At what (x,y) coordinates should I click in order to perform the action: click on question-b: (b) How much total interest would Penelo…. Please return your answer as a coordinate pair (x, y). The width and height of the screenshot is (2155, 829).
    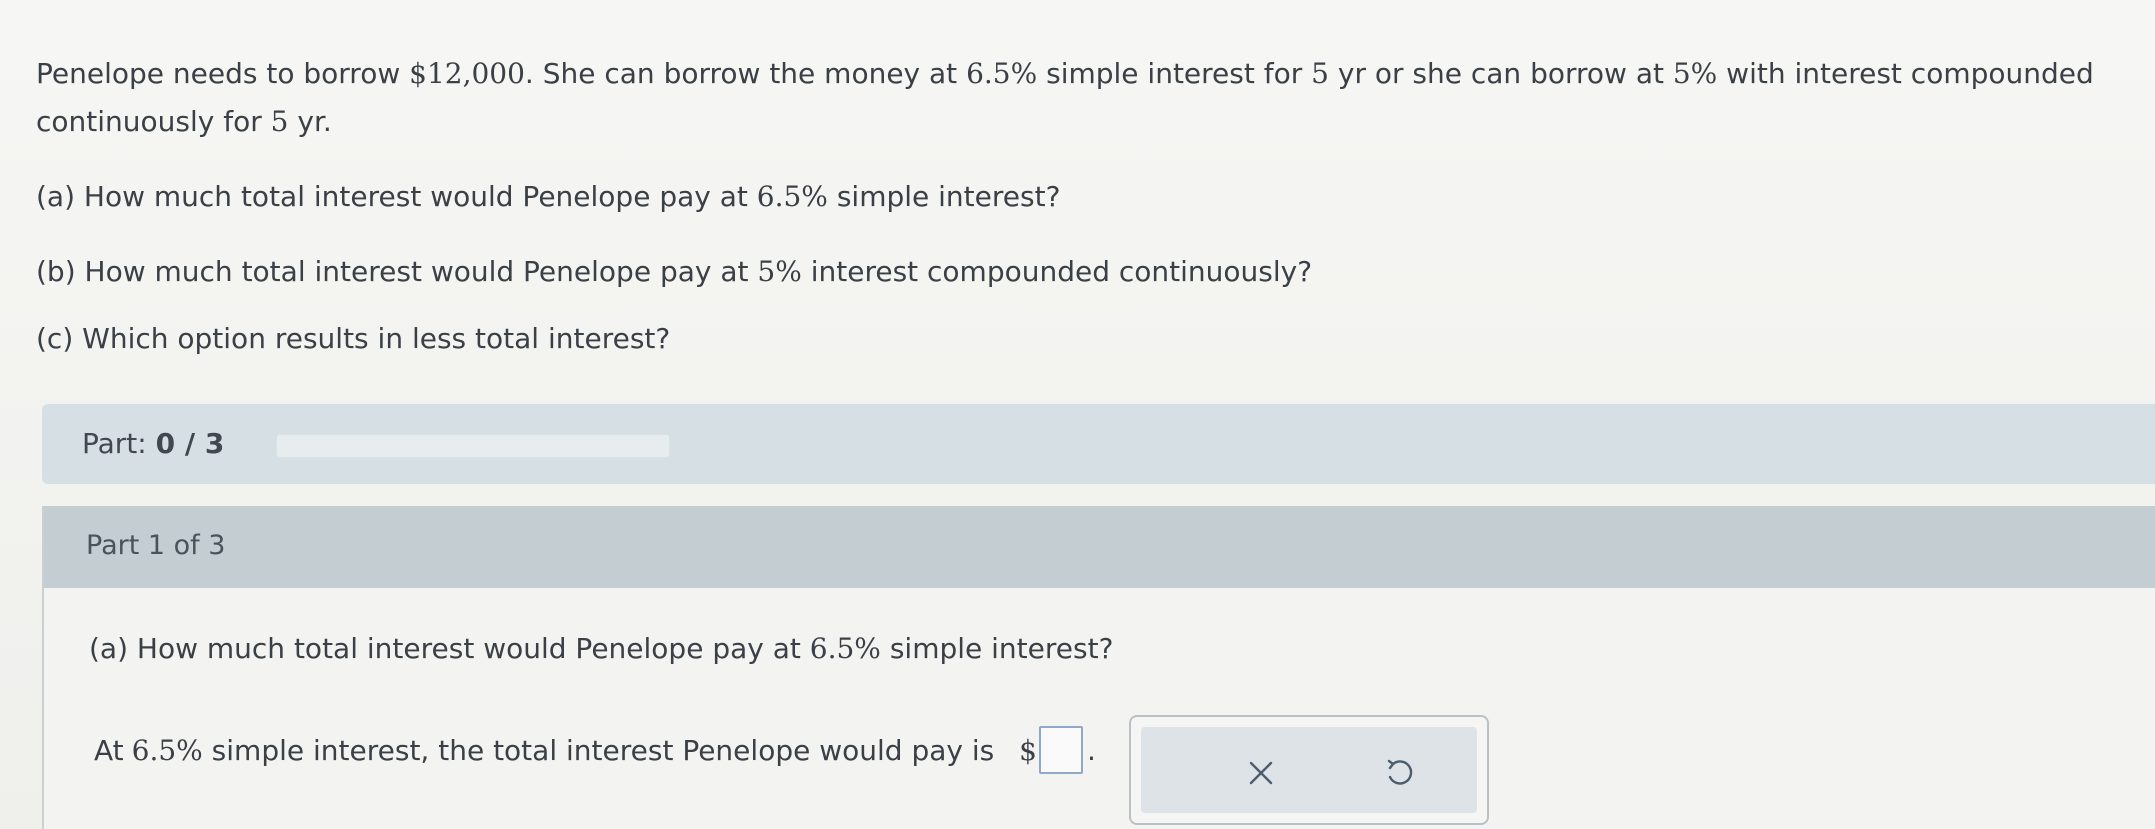
    Looking at the image, I should click on (674, 271).